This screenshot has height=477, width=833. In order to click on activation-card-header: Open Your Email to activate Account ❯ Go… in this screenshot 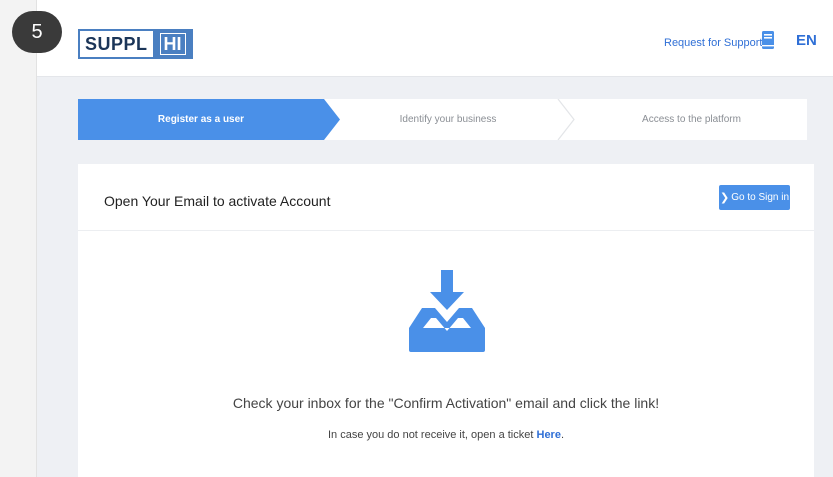, I will do `click(446, 197)`.